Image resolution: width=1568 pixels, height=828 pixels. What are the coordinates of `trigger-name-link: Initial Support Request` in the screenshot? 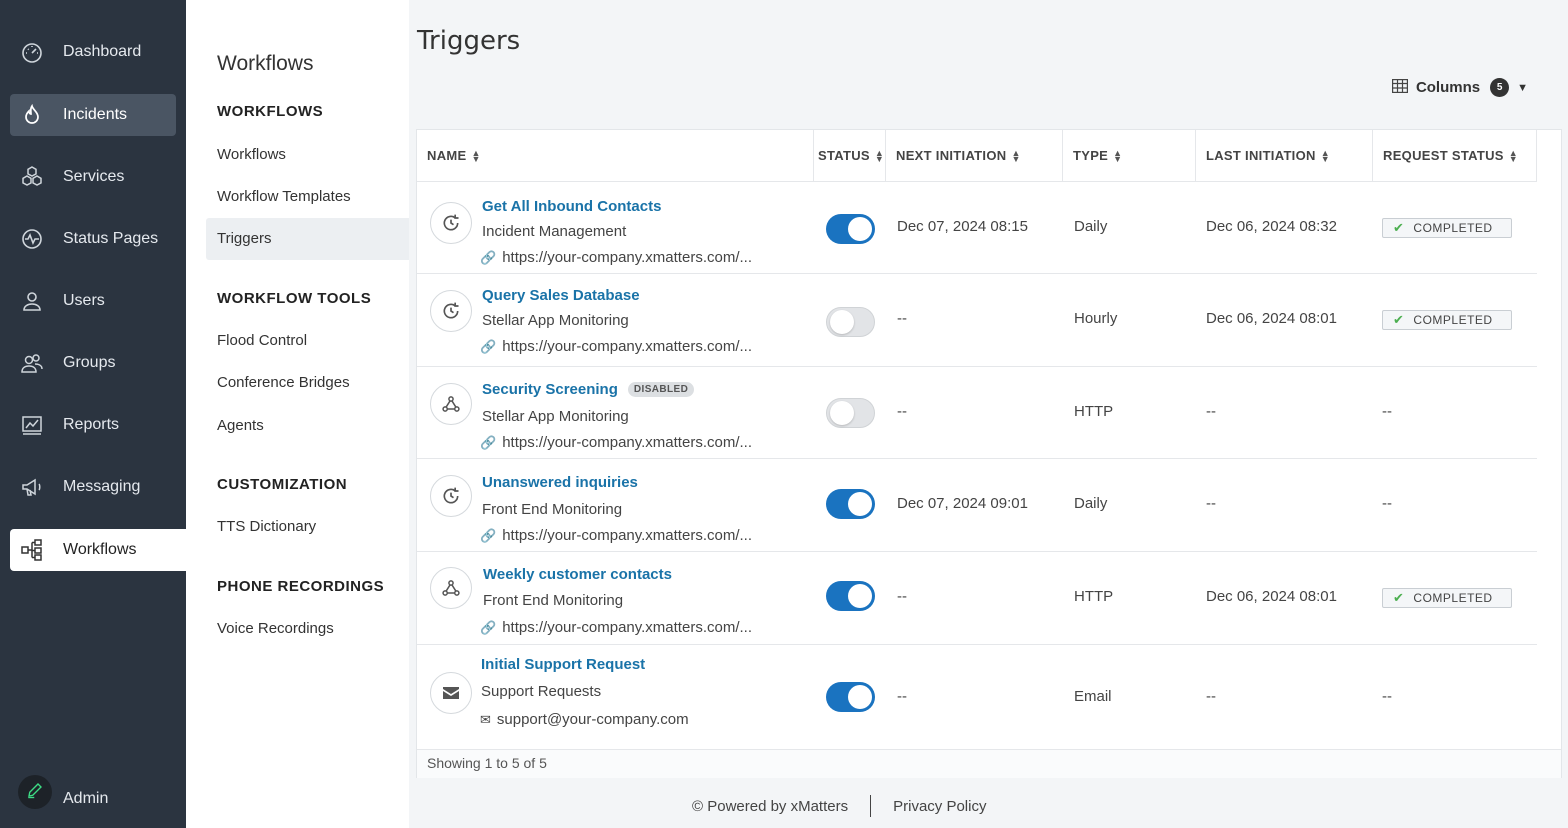 It's located at (563, 664).